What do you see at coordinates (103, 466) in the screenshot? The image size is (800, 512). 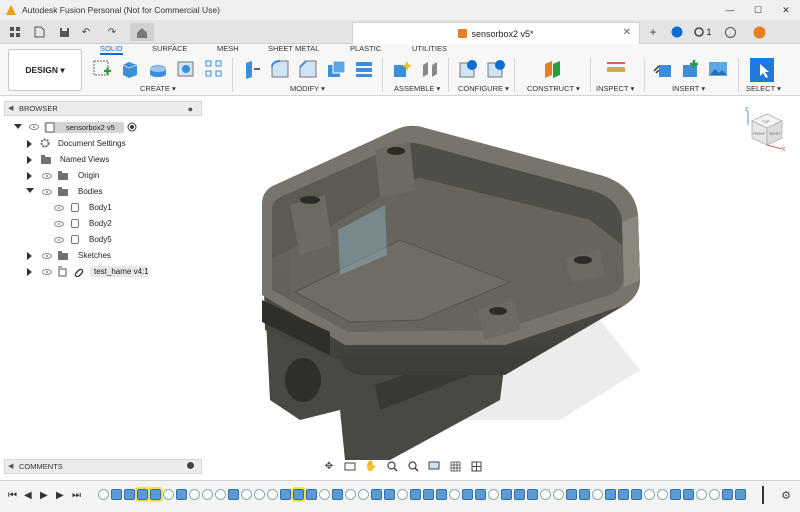 I see `comments-panel-header: ◀ COMMENTS` at bounding box center [103, 466].